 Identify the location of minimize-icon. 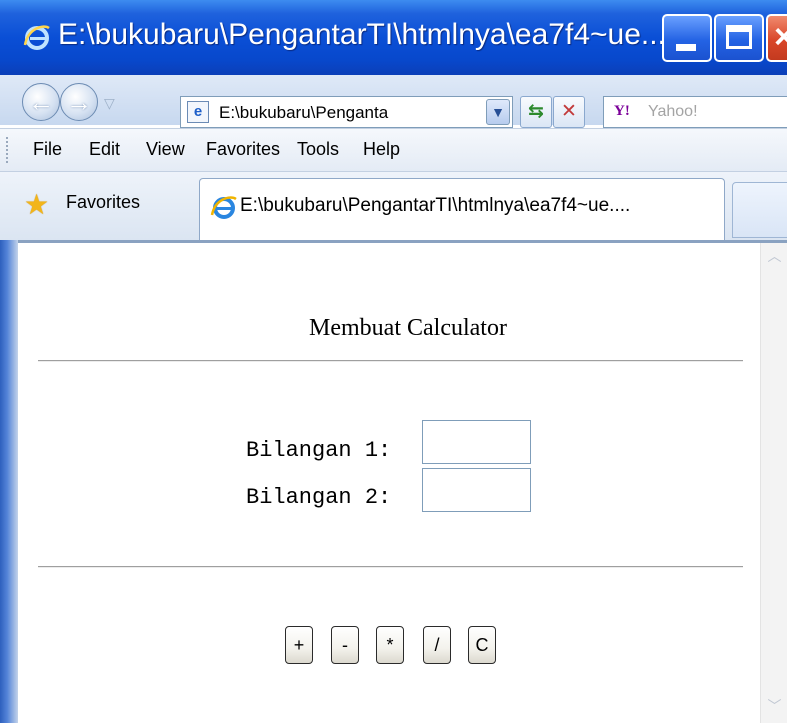
(686, 47).